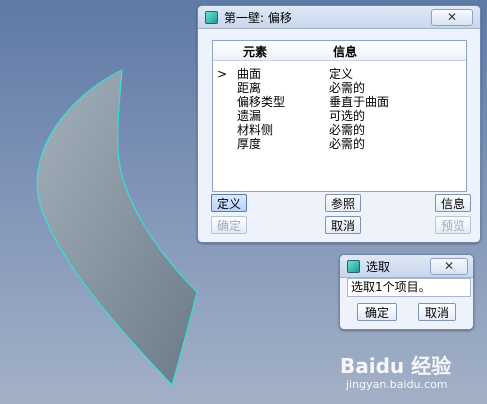 This screenshot has width=487, height=404. I want to click on list-item: > 曲面 定义, so click(339, 74).